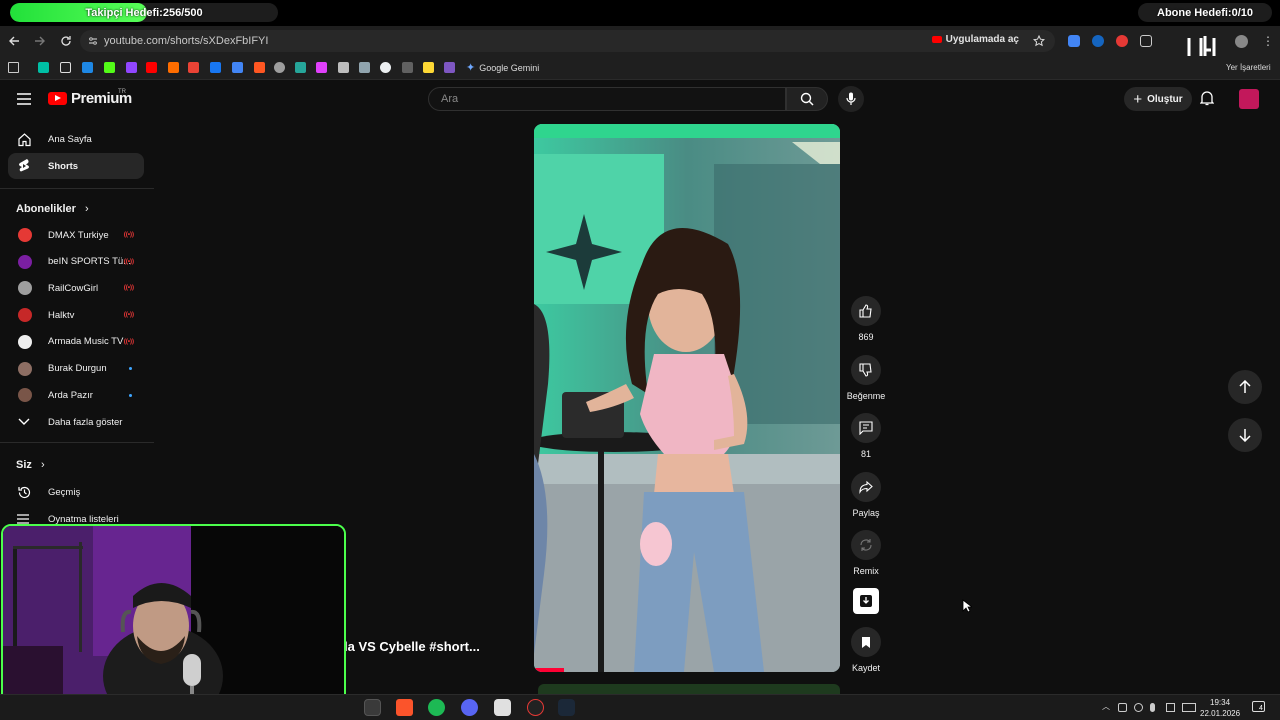  What do you see at coordinates (76, 369) in the screenshot?
I see `sidebar-subscription-item: Burak Durgun` at bounding box center [76, 369].